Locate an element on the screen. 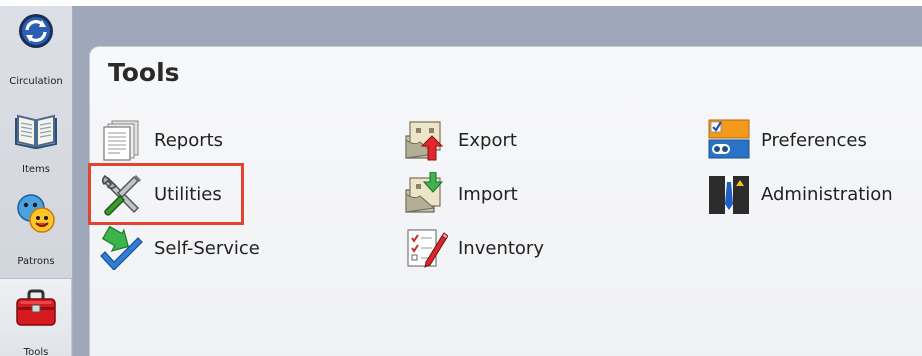  sidebar: Circulation Items Patrons Tools is located at coordinates (36, 181).